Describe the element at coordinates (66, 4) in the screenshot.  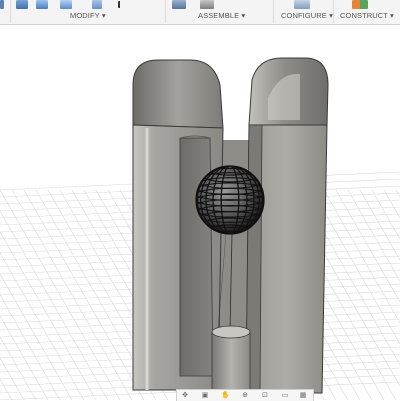
I see `chamfer-icon` at that location.